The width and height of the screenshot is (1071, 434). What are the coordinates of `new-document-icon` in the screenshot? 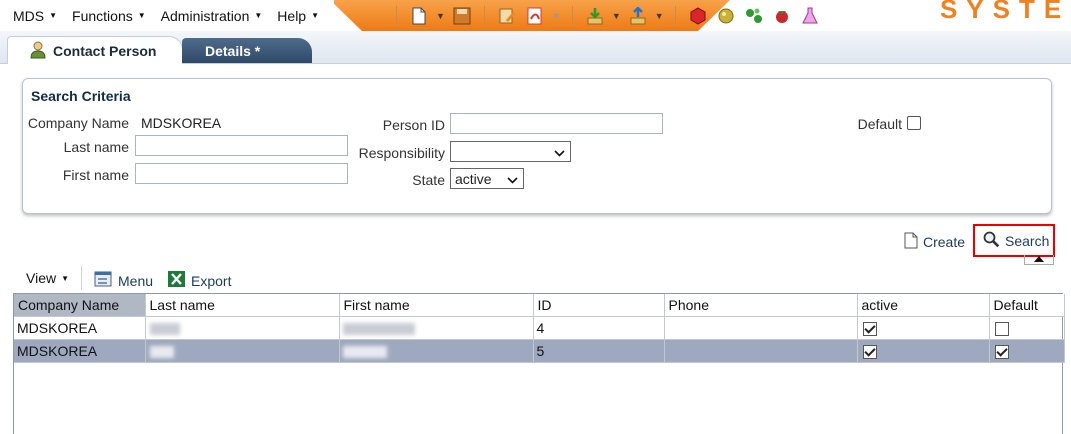 It's located at (419, 16).